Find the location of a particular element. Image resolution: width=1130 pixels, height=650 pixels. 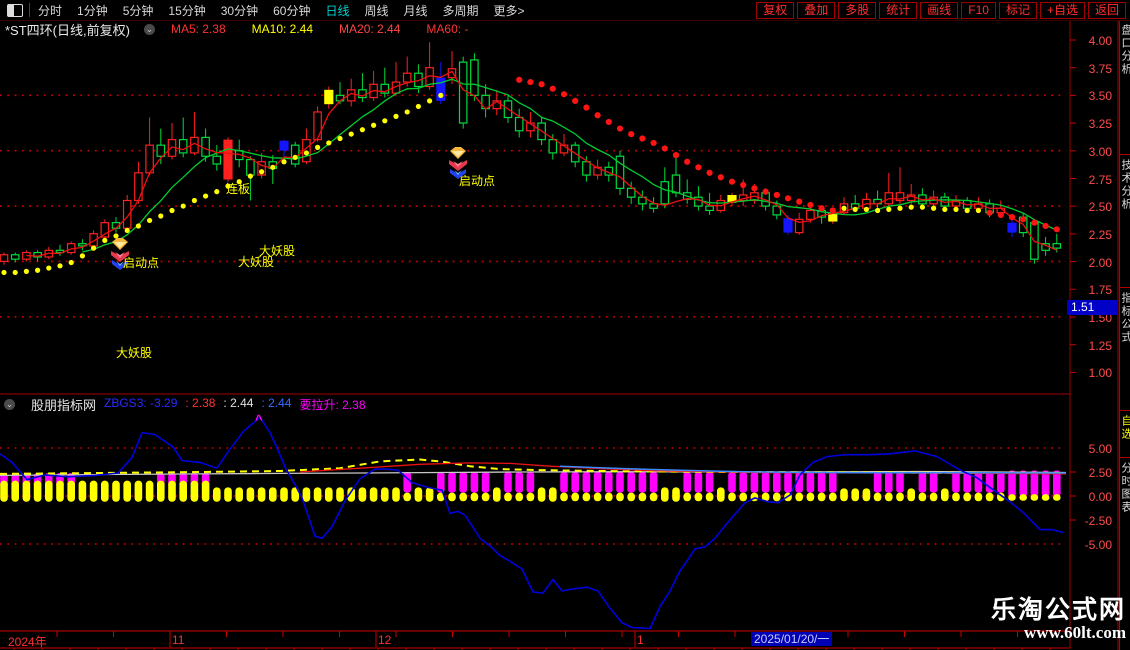

toolbar-button-返回: 返回 is located at coordinates (1106, 10).